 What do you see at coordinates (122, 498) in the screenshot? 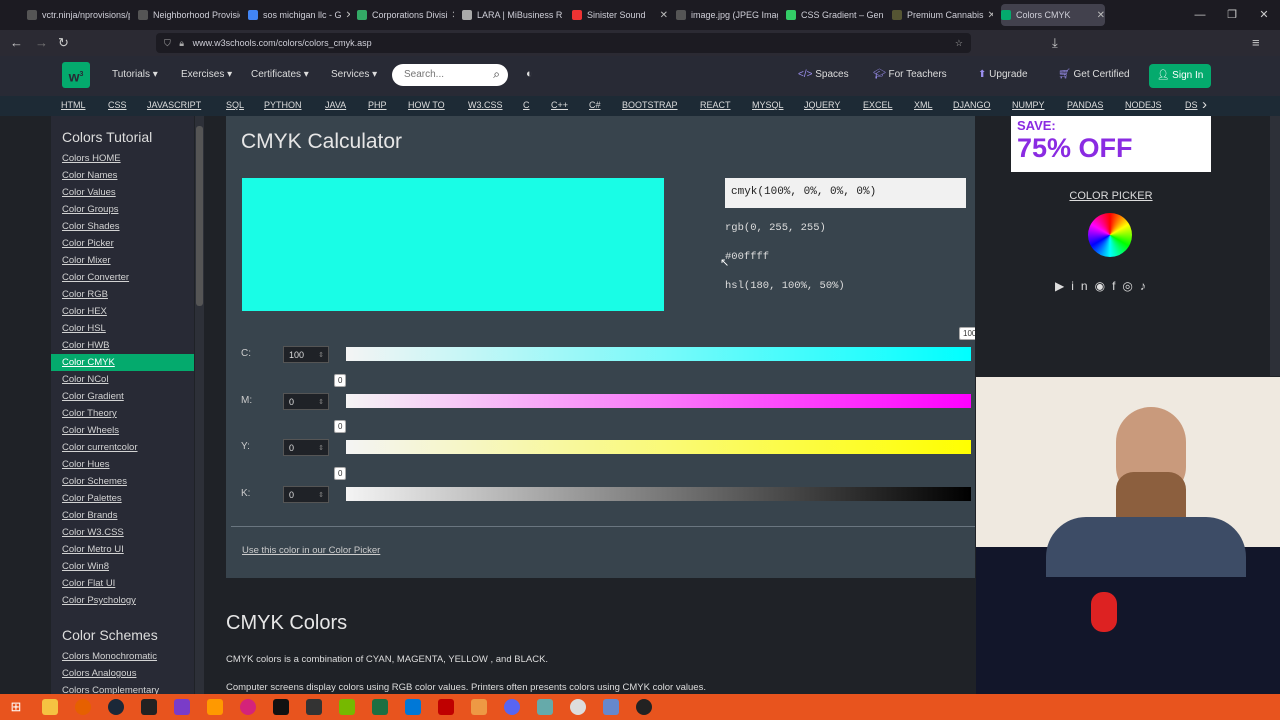
I see `sidebar-item: Color Palettes` at bounding box center [122, 498].